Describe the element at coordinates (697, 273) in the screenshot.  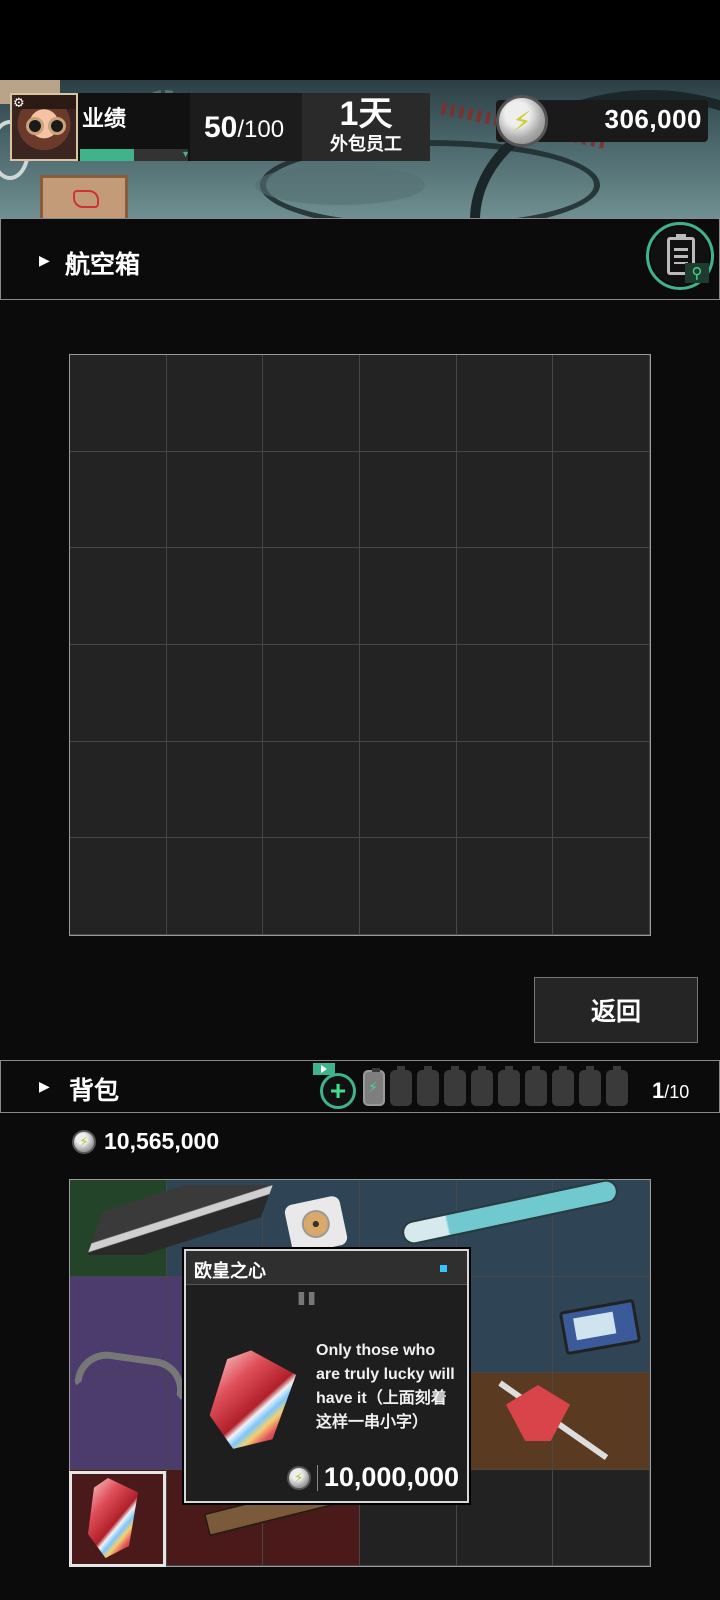
I see `search-icon: ⚲` at that location.